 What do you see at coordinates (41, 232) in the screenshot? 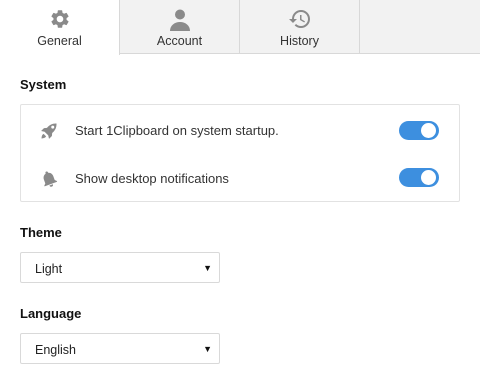
I see `theme-section-title: Theme` at bounding box center [41, 232].